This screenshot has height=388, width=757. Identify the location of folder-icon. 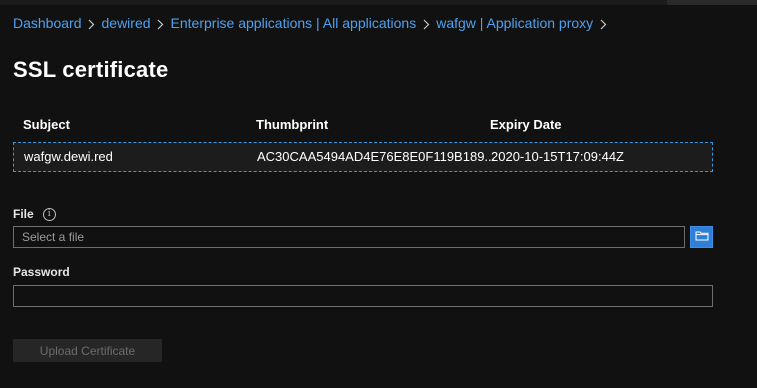
(702, 237).